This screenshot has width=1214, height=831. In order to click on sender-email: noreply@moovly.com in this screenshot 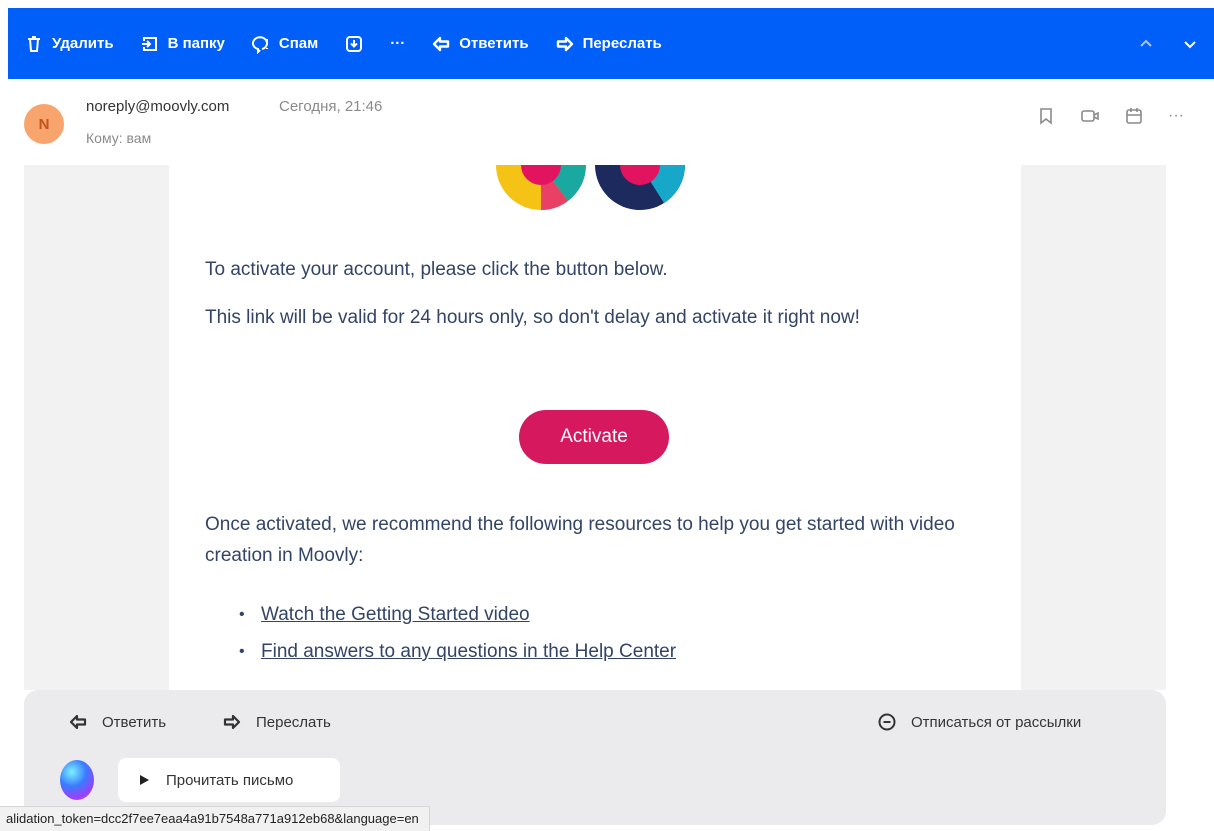, I will do `click(157, 106)`.